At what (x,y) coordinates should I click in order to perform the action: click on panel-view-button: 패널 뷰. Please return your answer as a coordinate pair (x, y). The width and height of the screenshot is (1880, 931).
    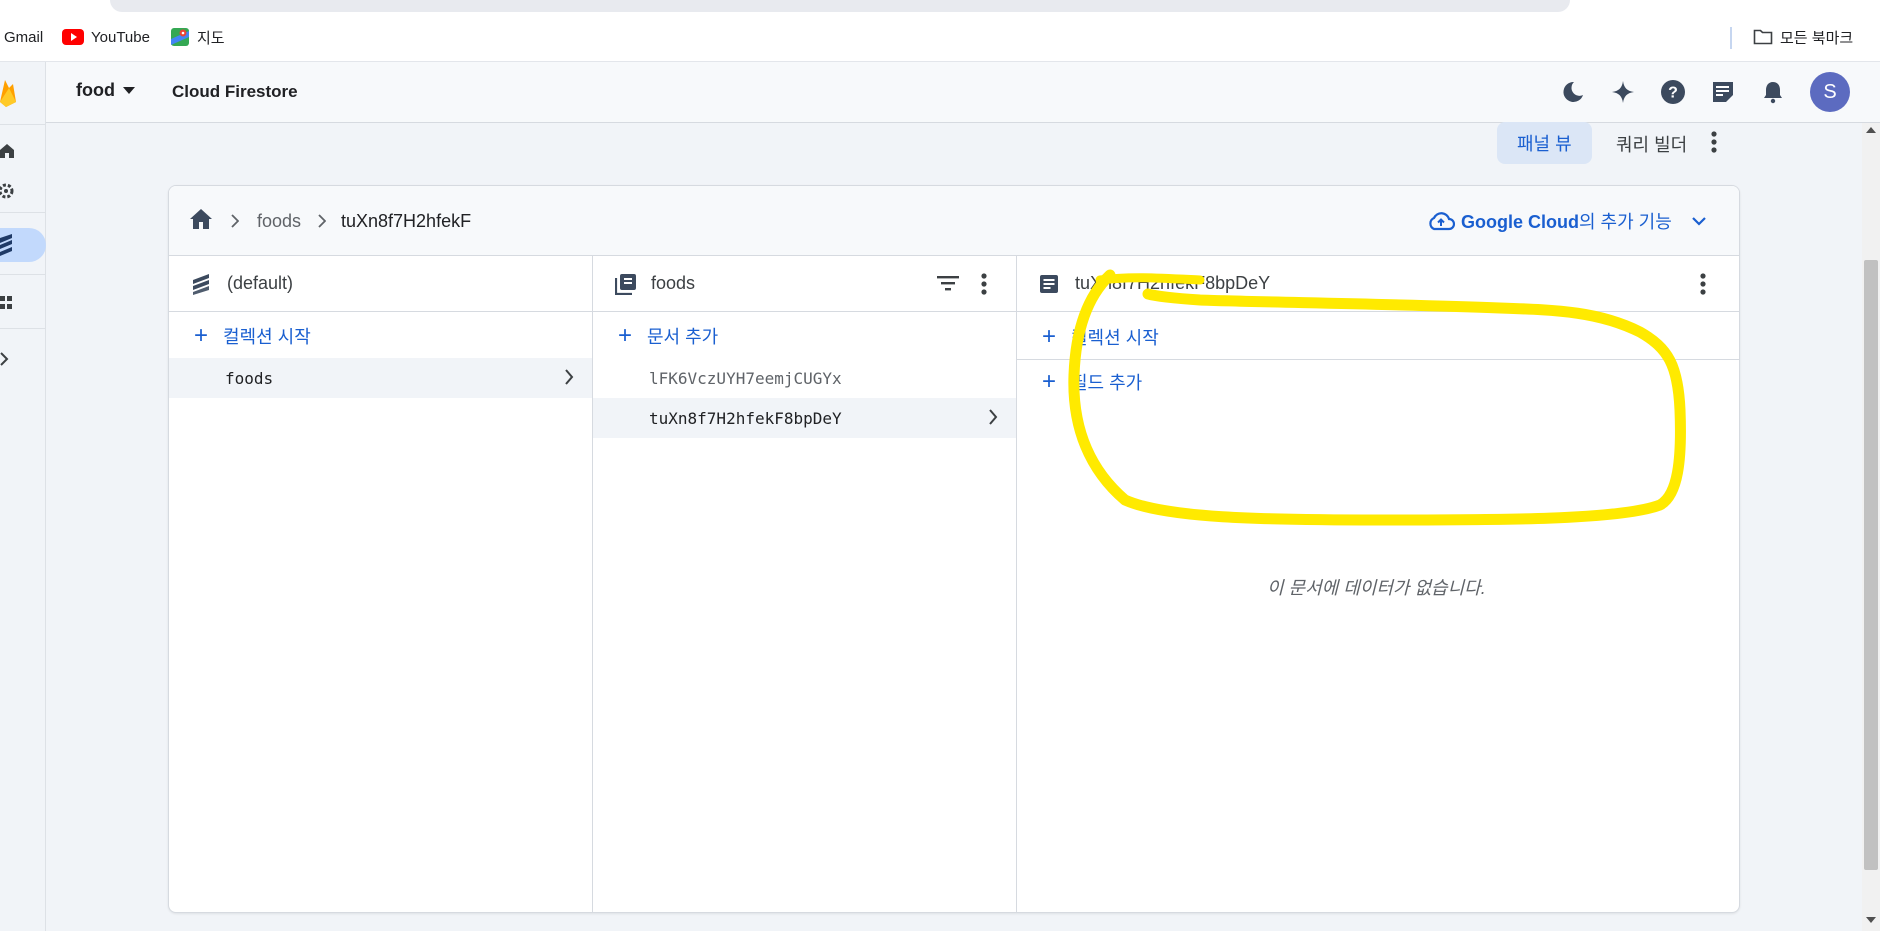
    Looking at the image, I should click on (1544, 143).